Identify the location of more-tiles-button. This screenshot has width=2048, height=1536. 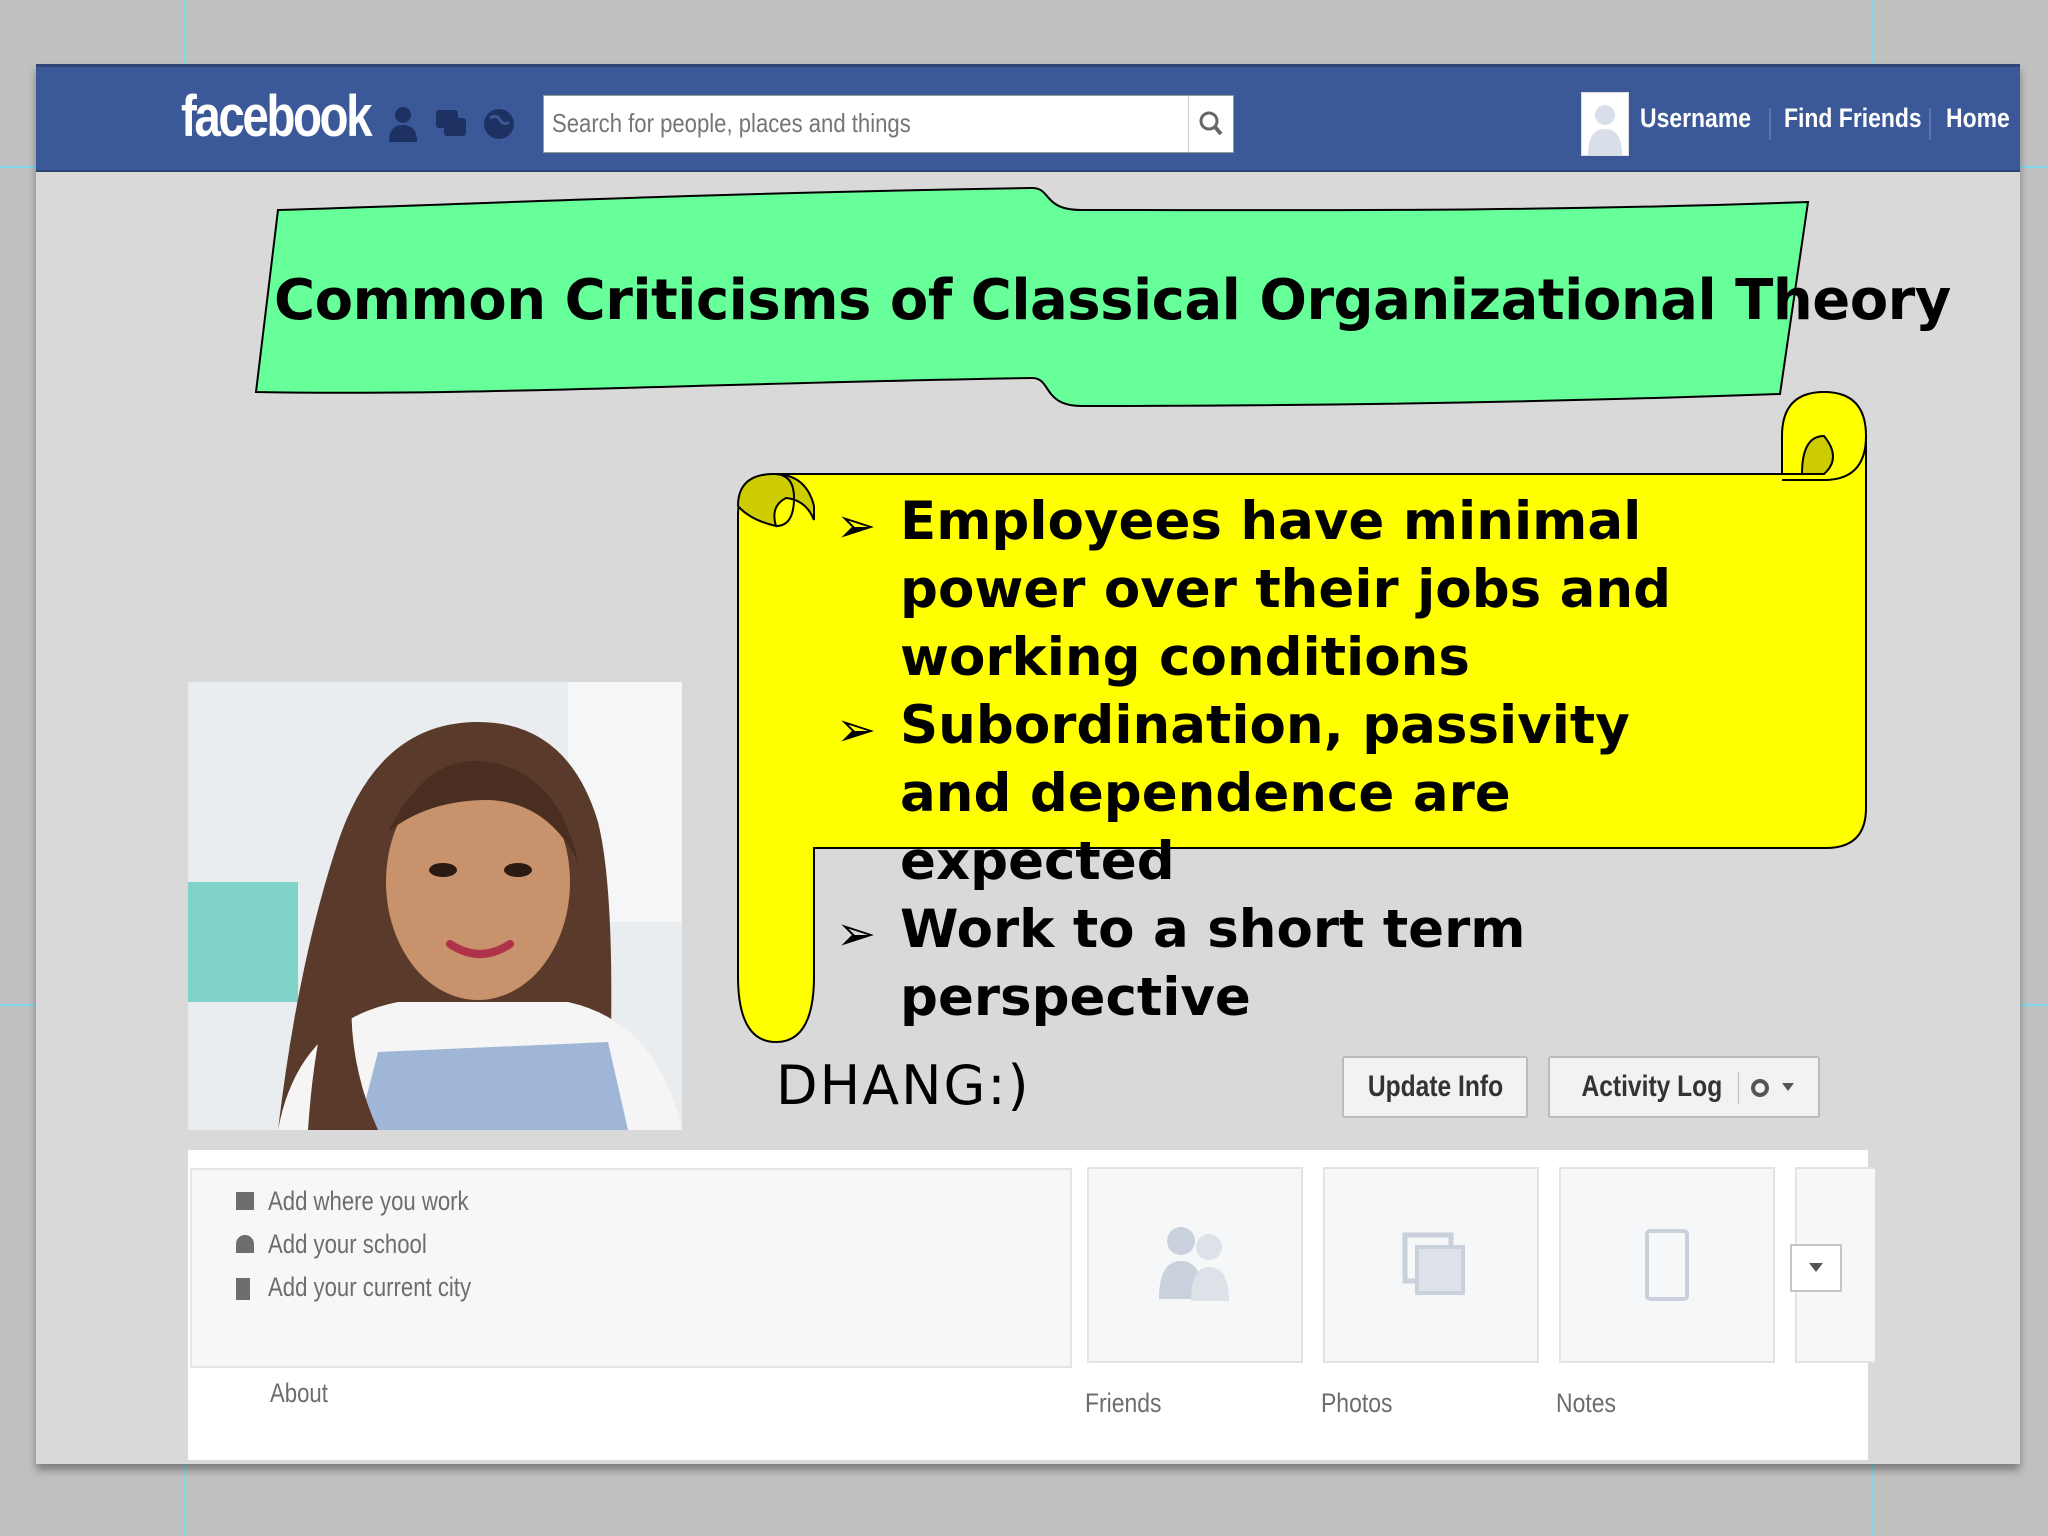
(1816, 1268).